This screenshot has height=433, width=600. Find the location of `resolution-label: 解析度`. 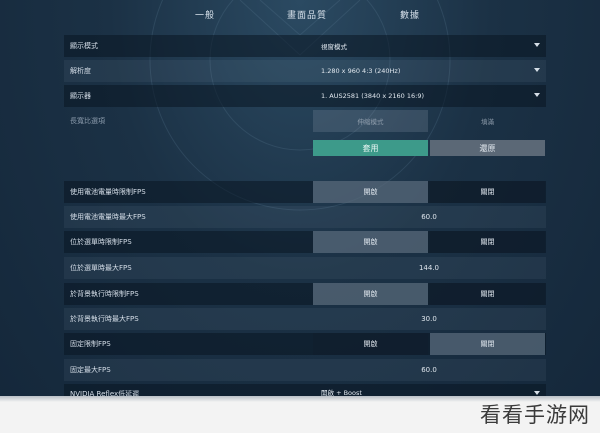

resolution-label: 解析度 is located at coordinates (80, 71).